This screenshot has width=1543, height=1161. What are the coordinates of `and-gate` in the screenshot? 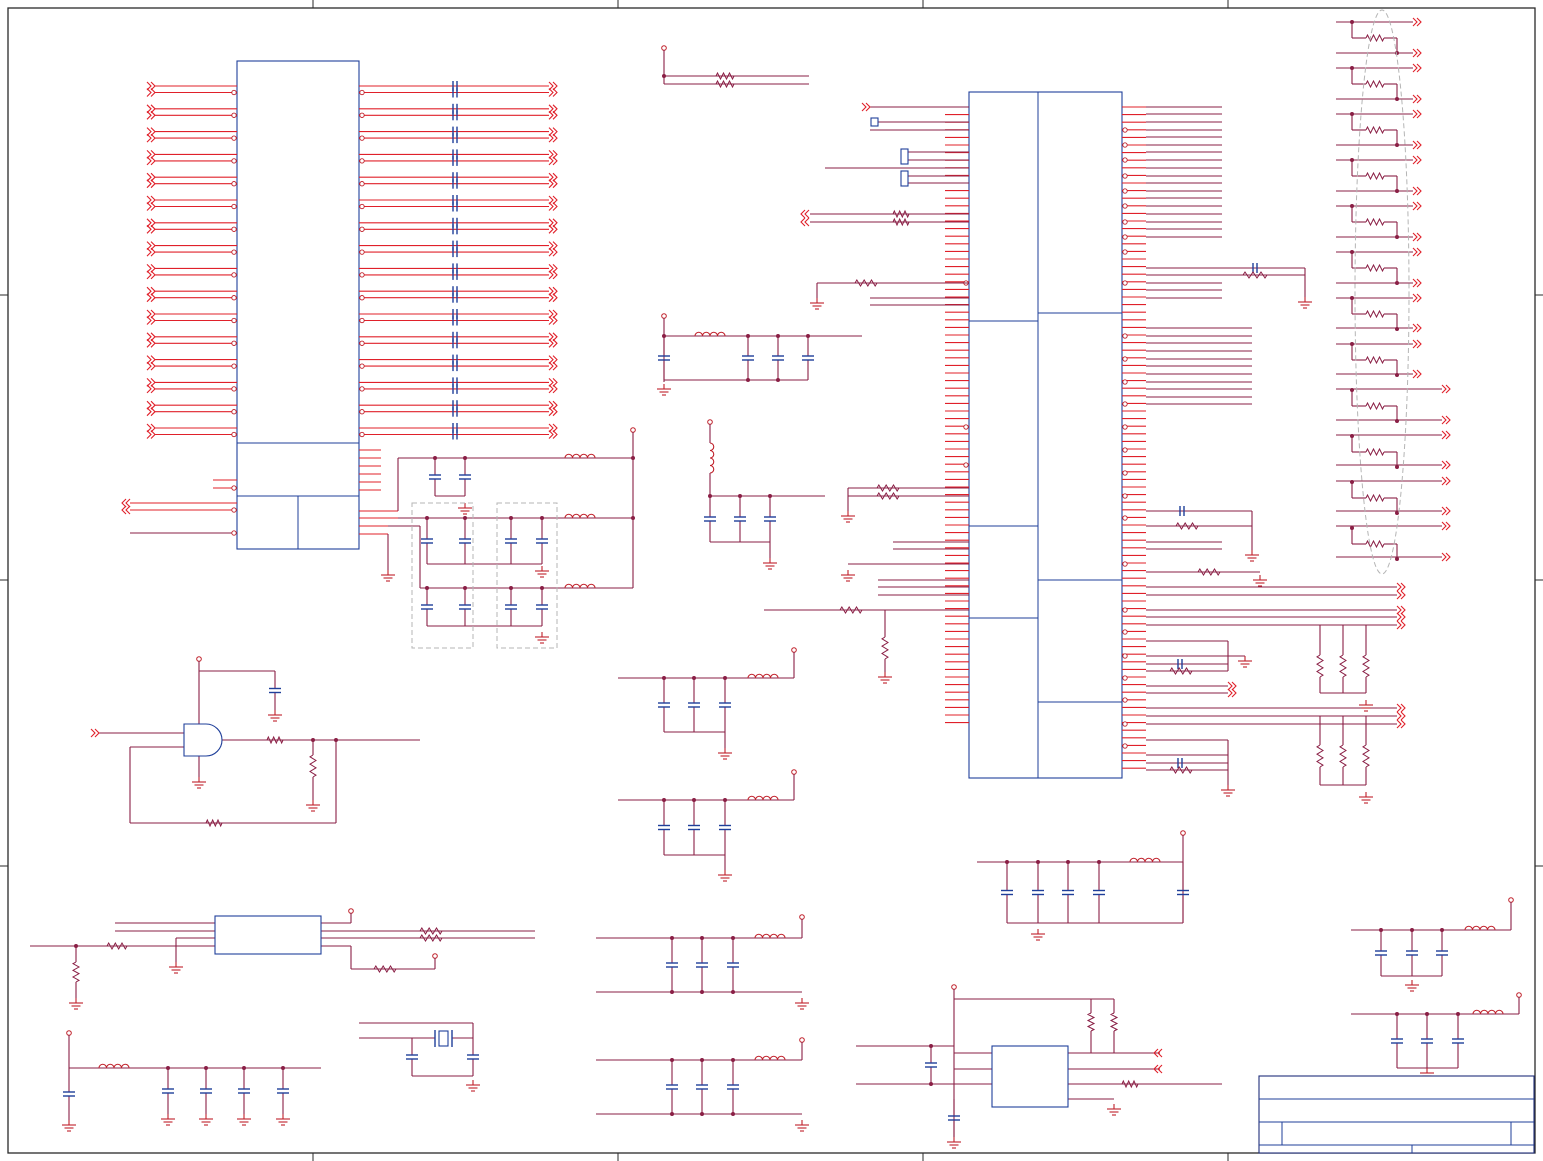 It's located at (203, 740).